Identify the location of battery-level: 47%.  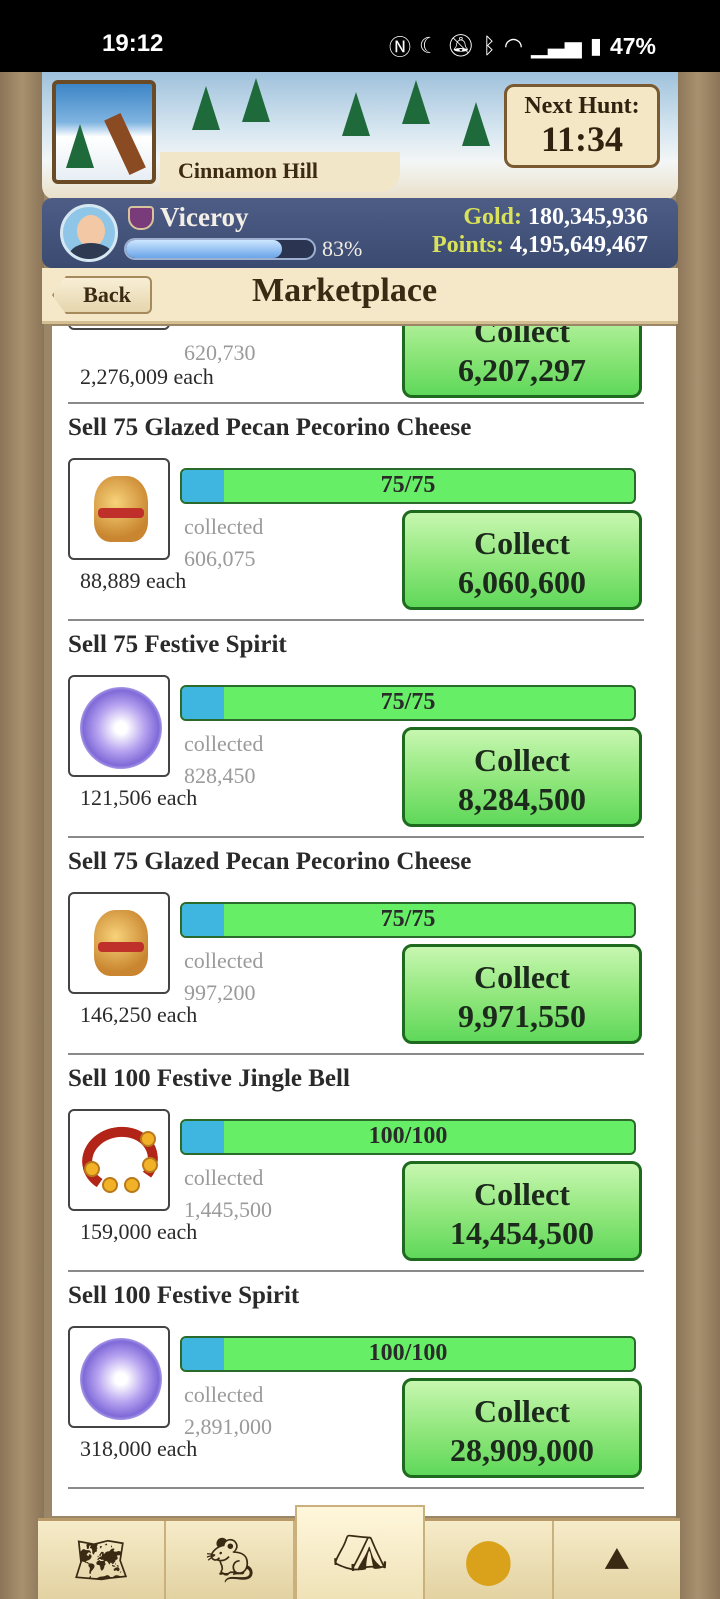
(632, 45).